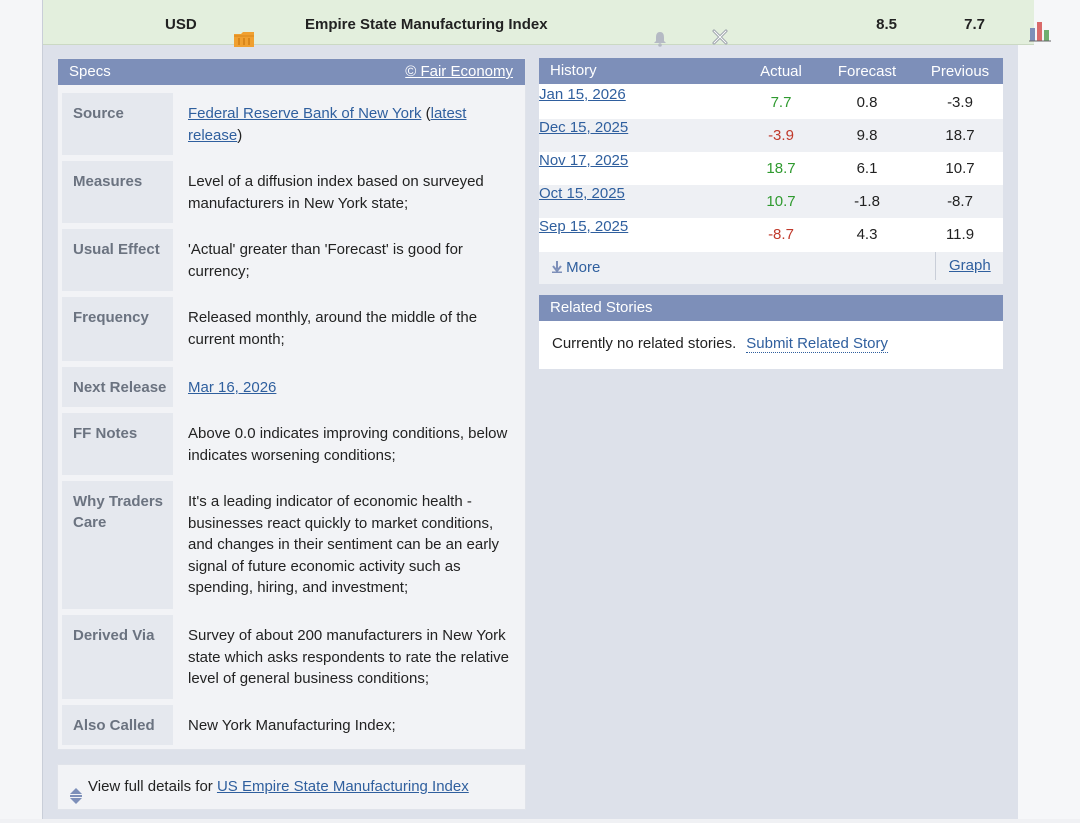  I want to click on more-button: More, so click(576, 268).